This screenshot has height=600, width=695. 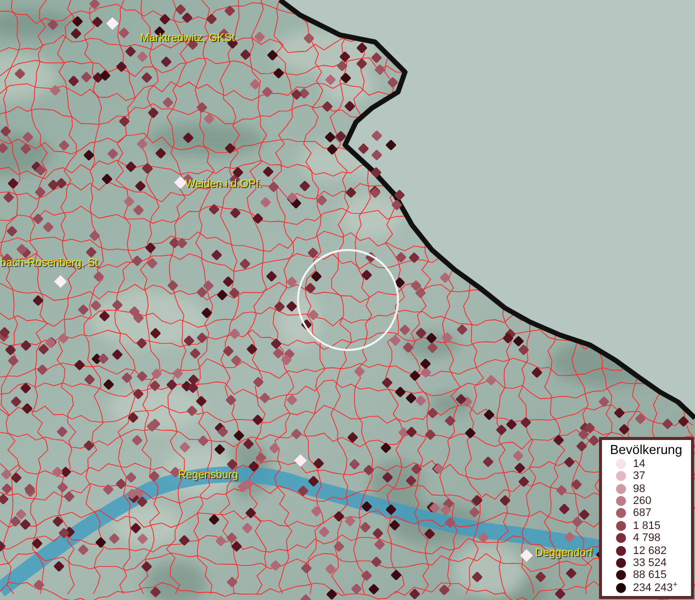 I want to click on legend-value: 37, so click(x=639, y=476).